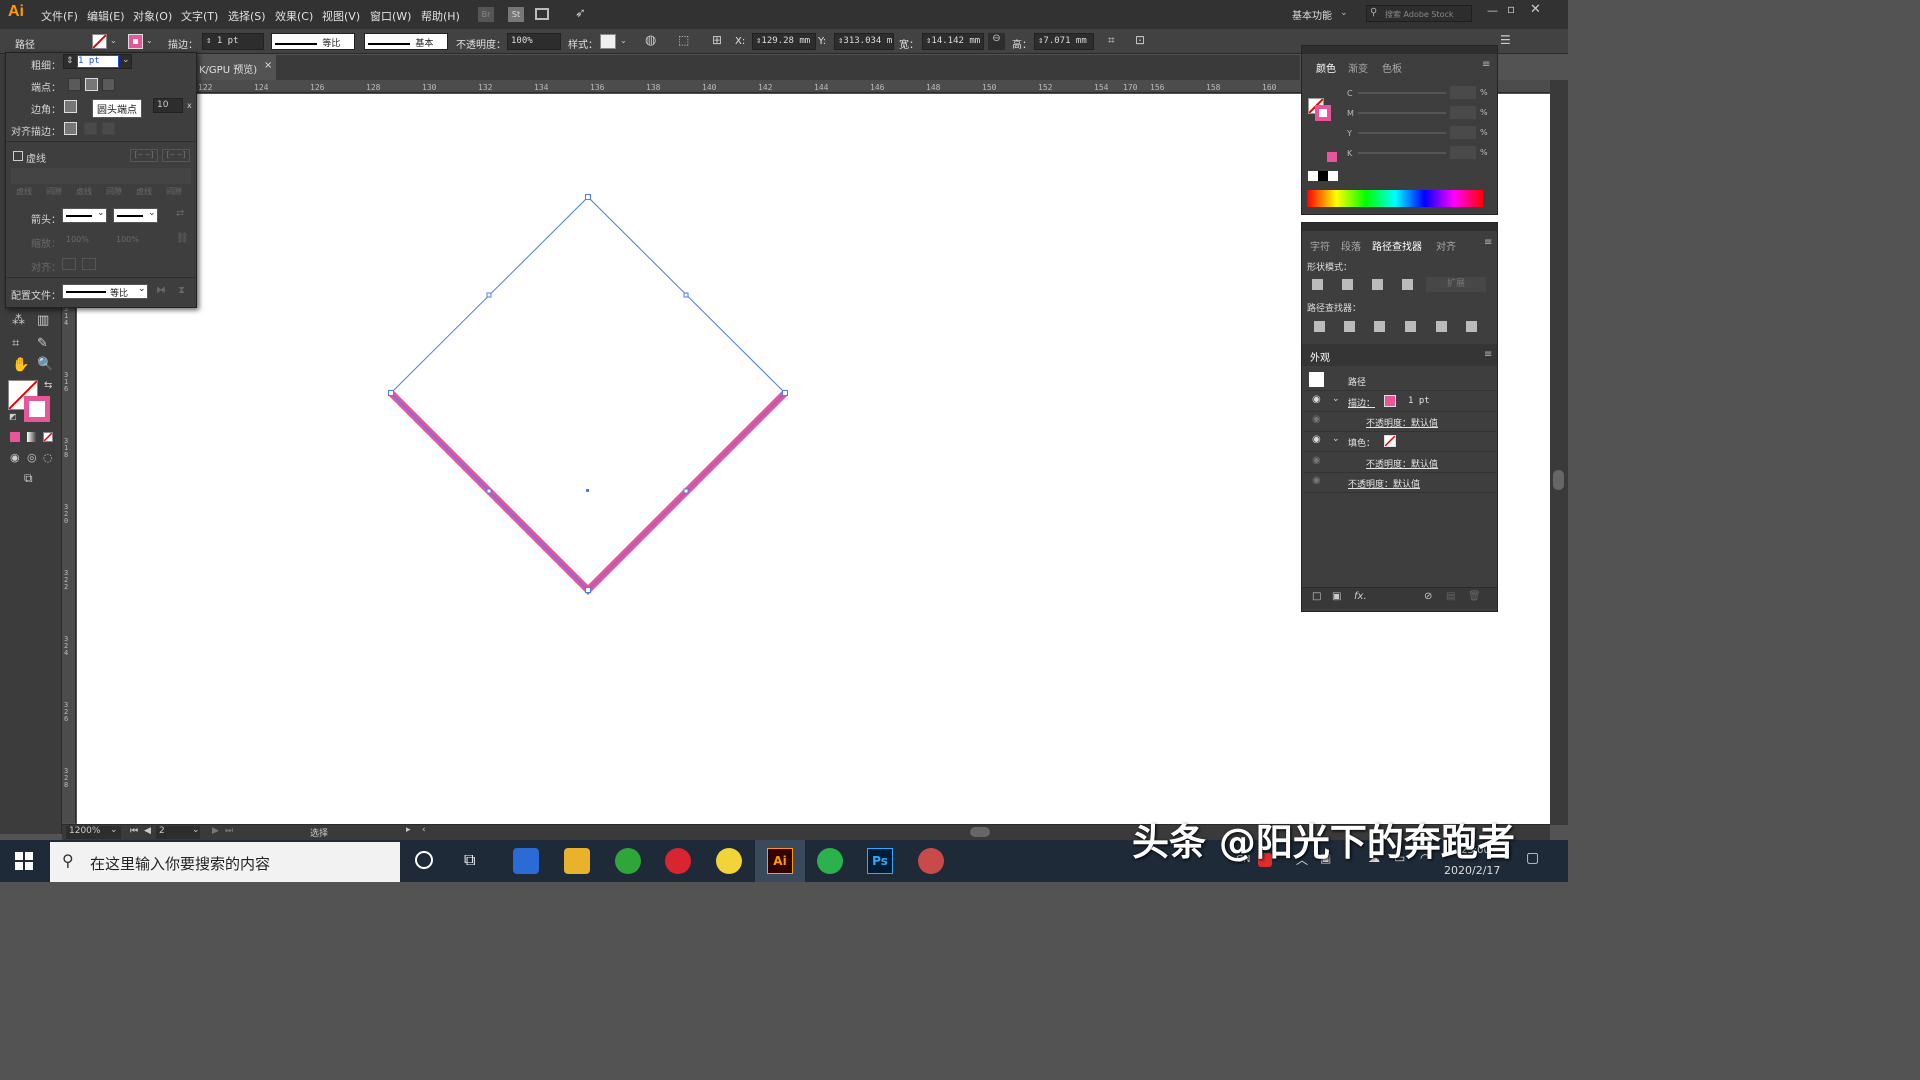 This screenshot has width=1920, height=1080. Describe the element at coordinates (89, 264) in the screenshot. I see `arrow-align-place-button` at that location.